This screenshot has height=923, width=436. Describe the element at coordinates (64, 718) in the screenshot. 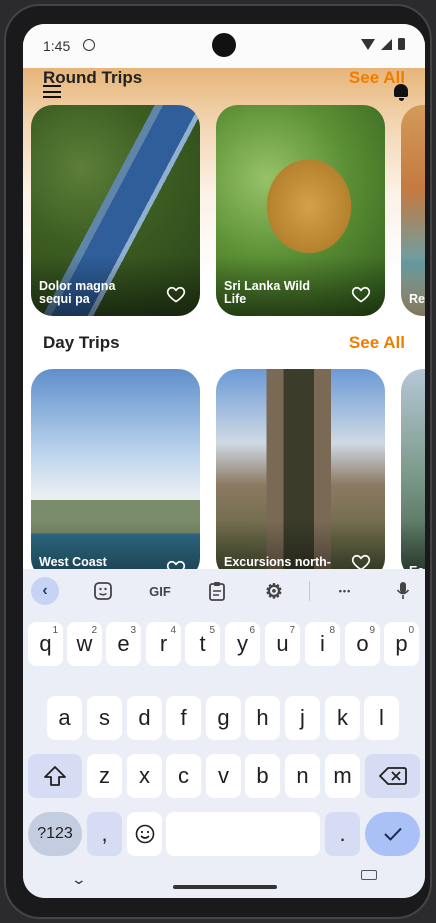

I see `key-a: a` at that location.